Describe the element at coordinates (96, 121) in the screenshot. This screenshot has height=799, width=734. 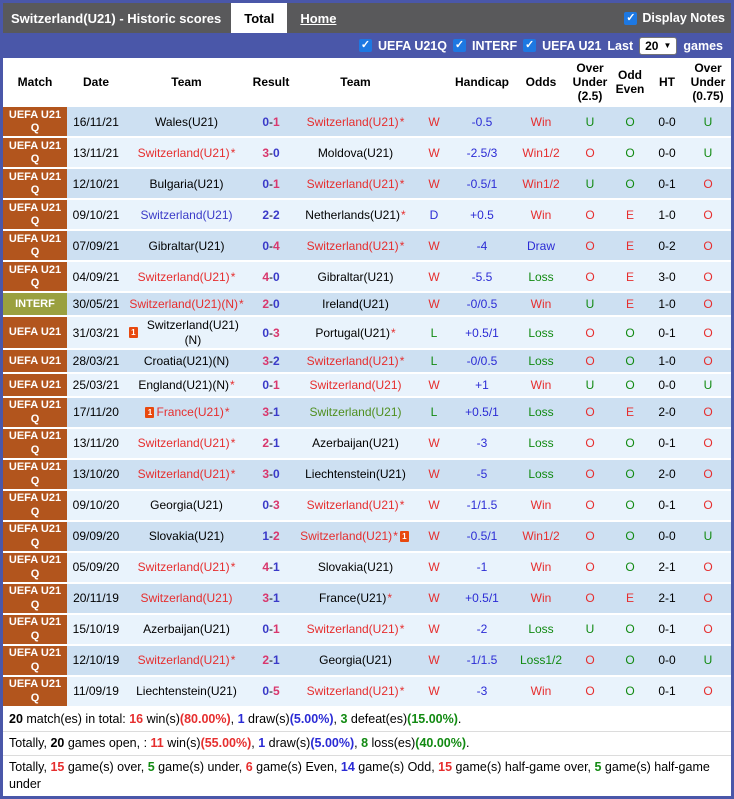
I see `date-cell: 16/11/21` at that location.